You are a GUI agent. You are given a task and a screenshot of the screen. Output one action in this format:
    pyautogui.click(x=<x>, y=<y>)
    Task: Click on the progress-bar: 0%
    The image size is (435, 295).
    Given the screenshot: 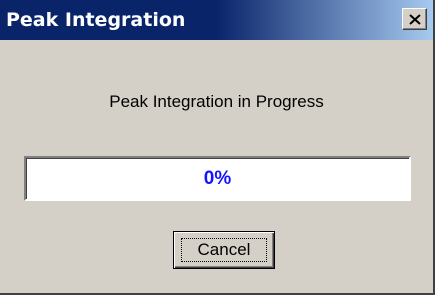 What is the action you would take?
    pyautogui.click(x=217, y=178)
    